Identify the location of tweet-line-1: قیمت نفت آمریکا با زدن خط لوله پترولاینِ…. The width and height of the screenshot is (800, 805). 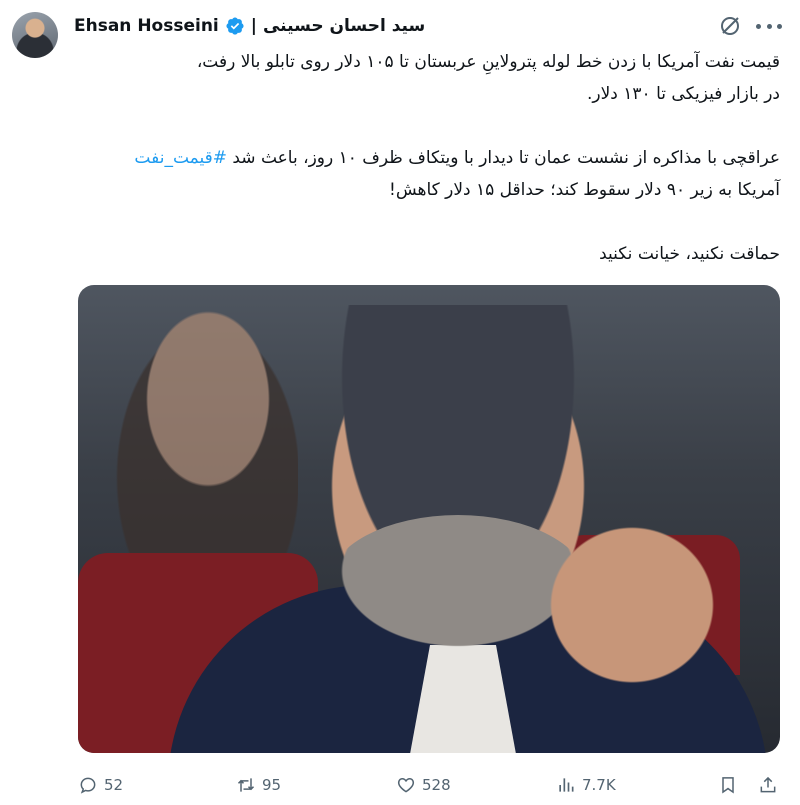
(488, 62).